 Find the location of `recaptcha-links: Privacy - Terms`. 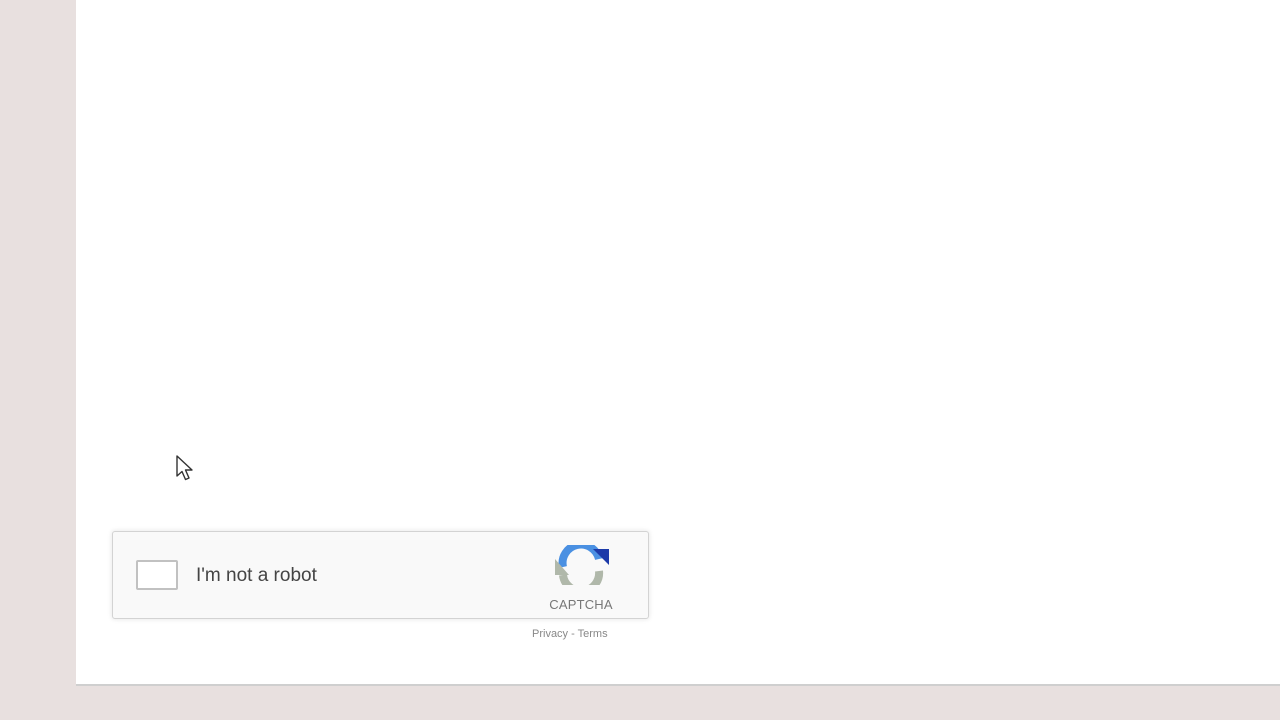

recaptcha-links: Privacy - Terms is located at coordinates (570, 634).